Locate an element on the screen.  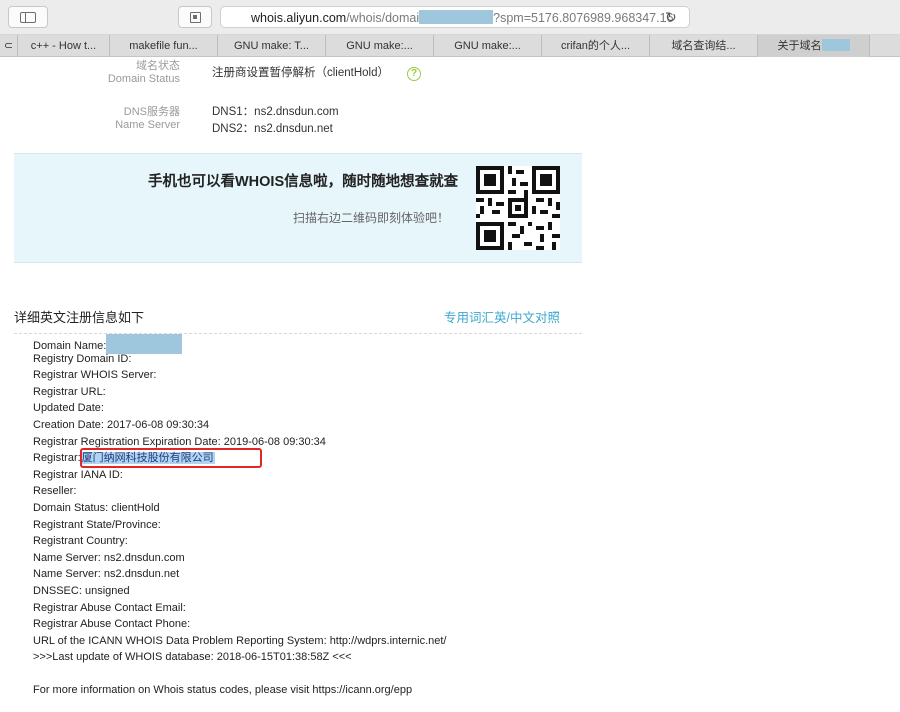
list-item: Reseller: is located at coordinates (55, 491).